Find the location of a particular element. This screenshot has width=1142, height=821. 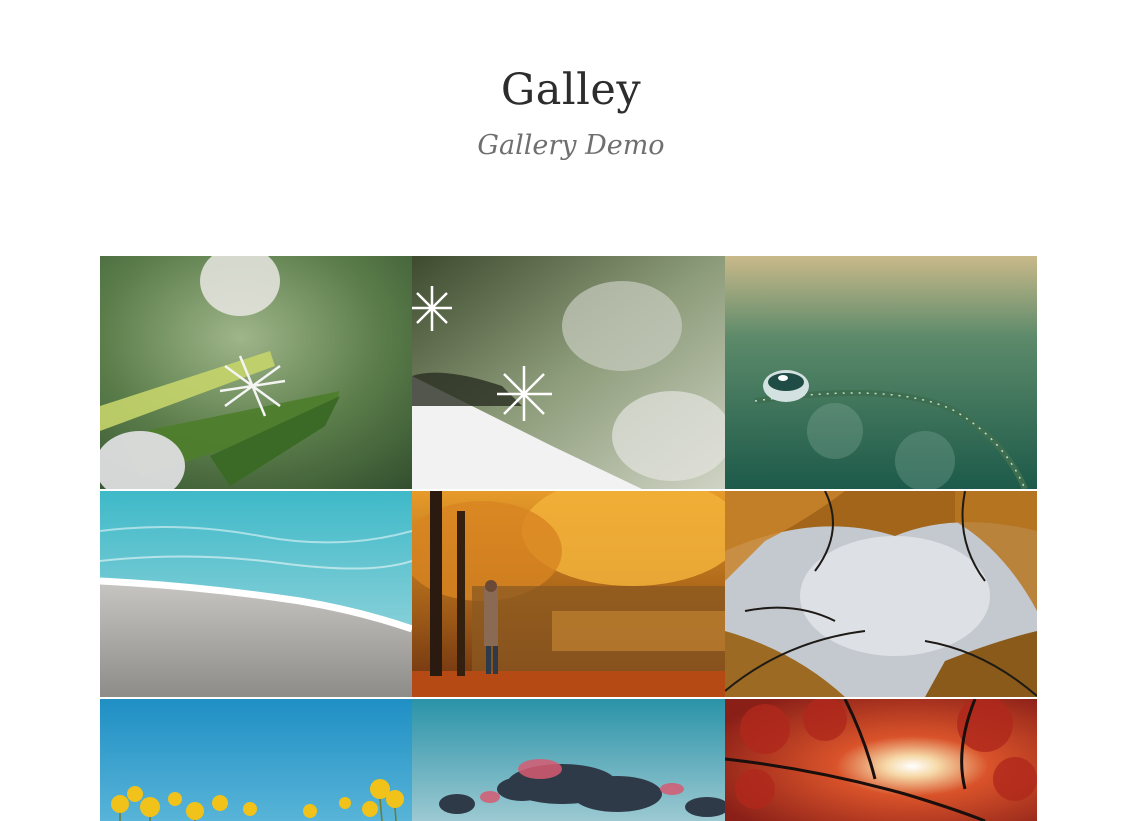

gallery-image-beach-wave is located at coordinates (256, 594).